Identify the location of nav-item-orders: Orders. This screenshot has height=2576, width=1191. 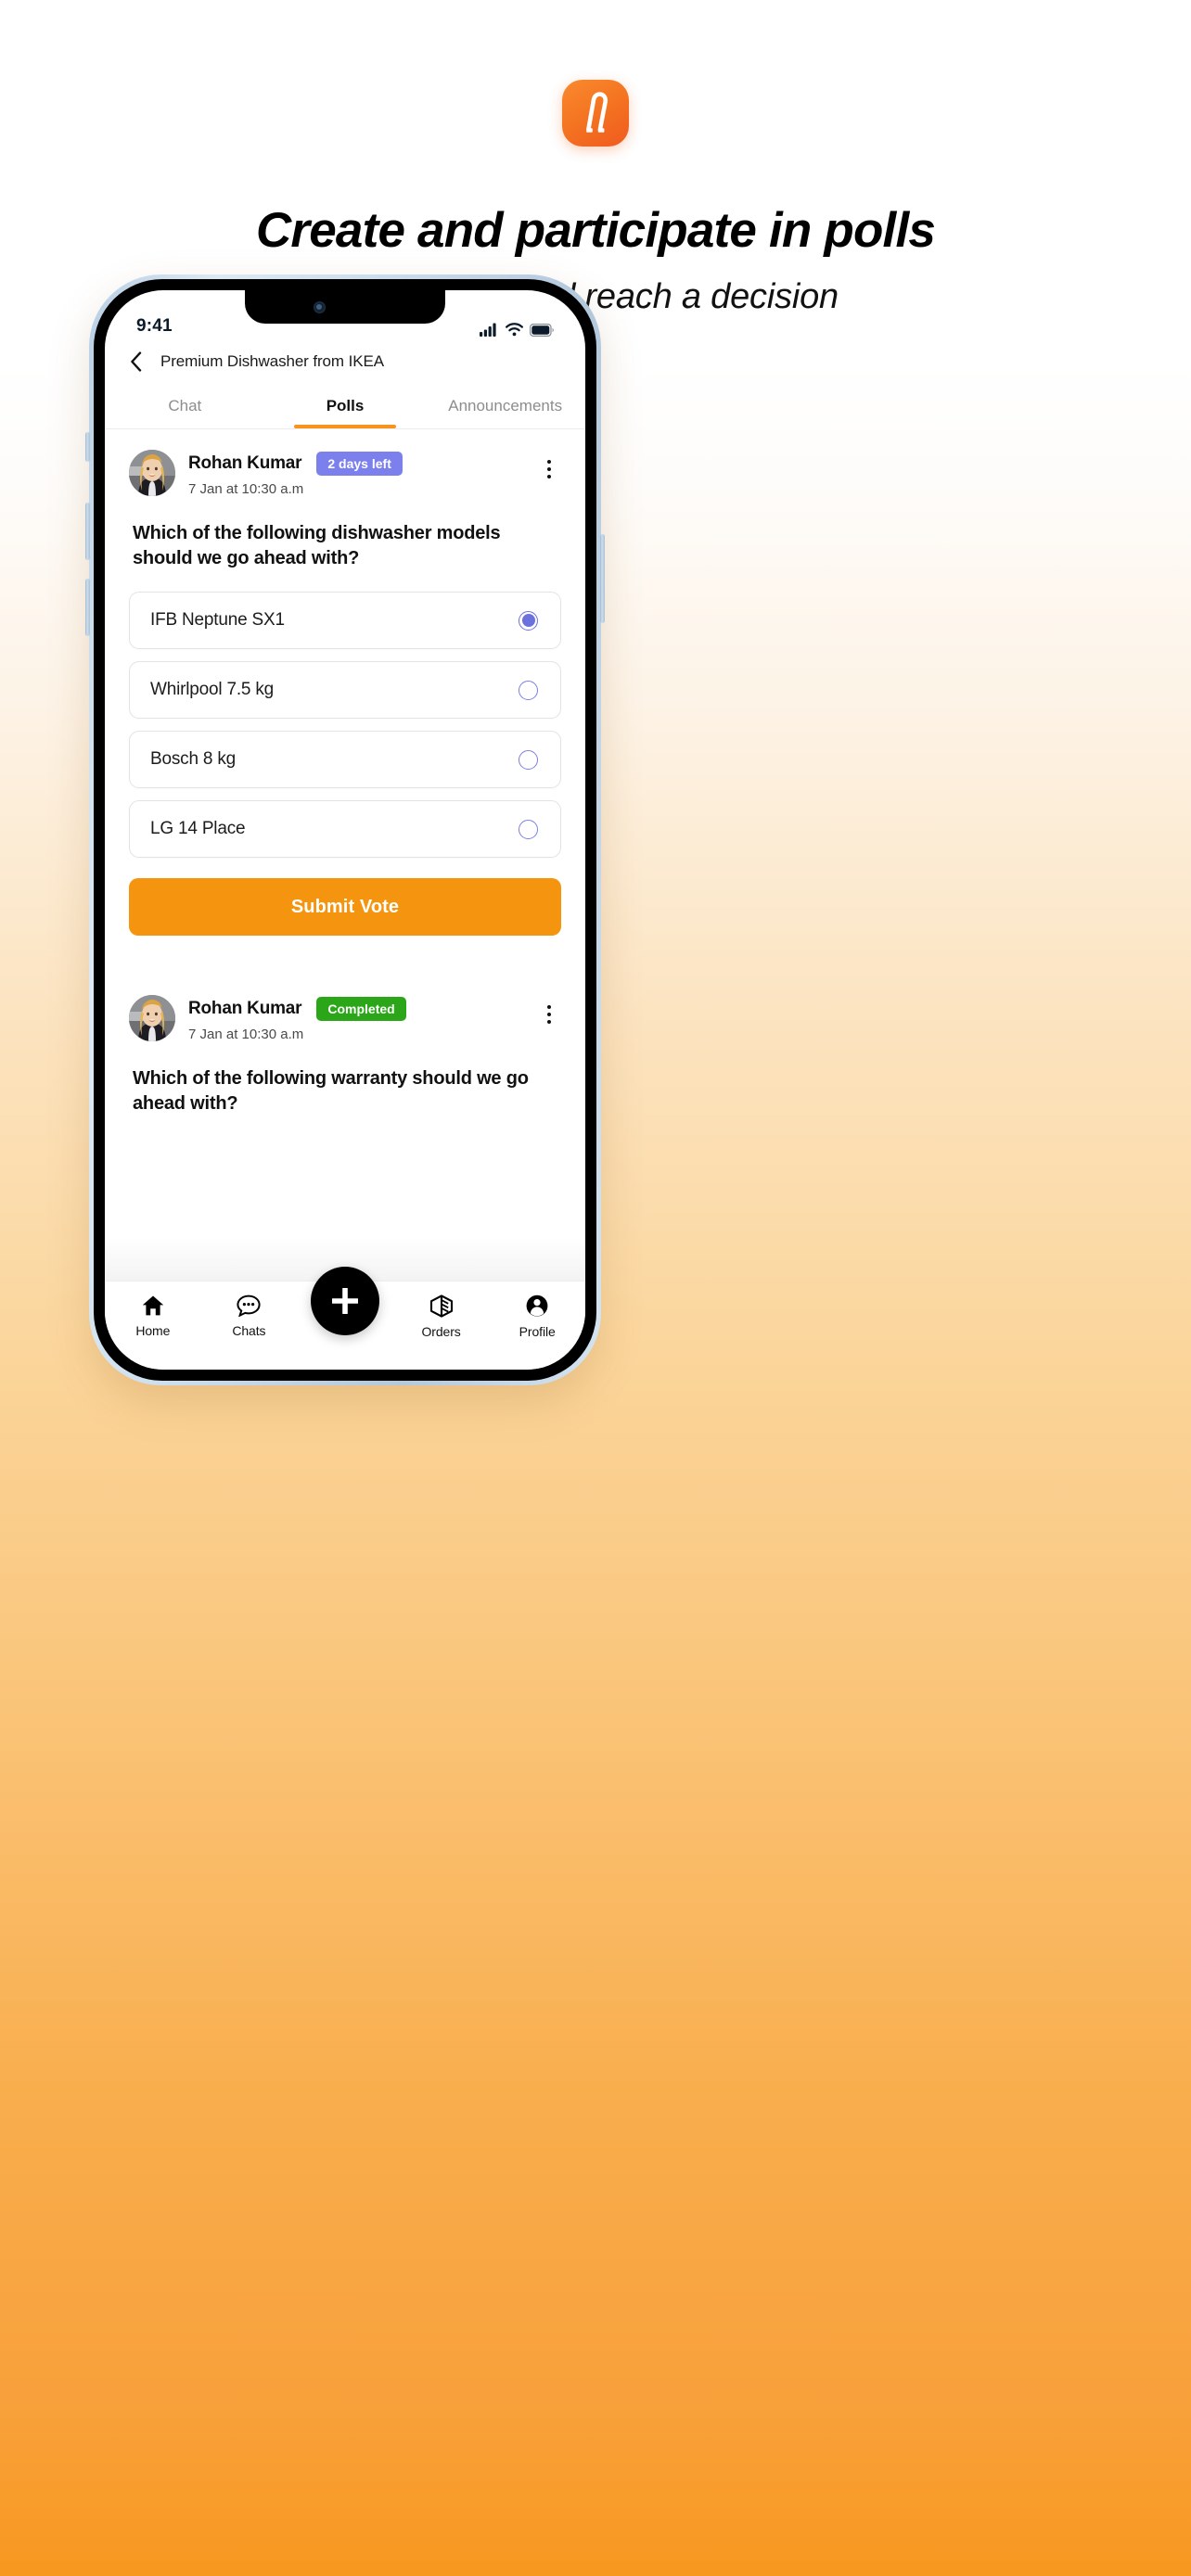
(441, 1317).